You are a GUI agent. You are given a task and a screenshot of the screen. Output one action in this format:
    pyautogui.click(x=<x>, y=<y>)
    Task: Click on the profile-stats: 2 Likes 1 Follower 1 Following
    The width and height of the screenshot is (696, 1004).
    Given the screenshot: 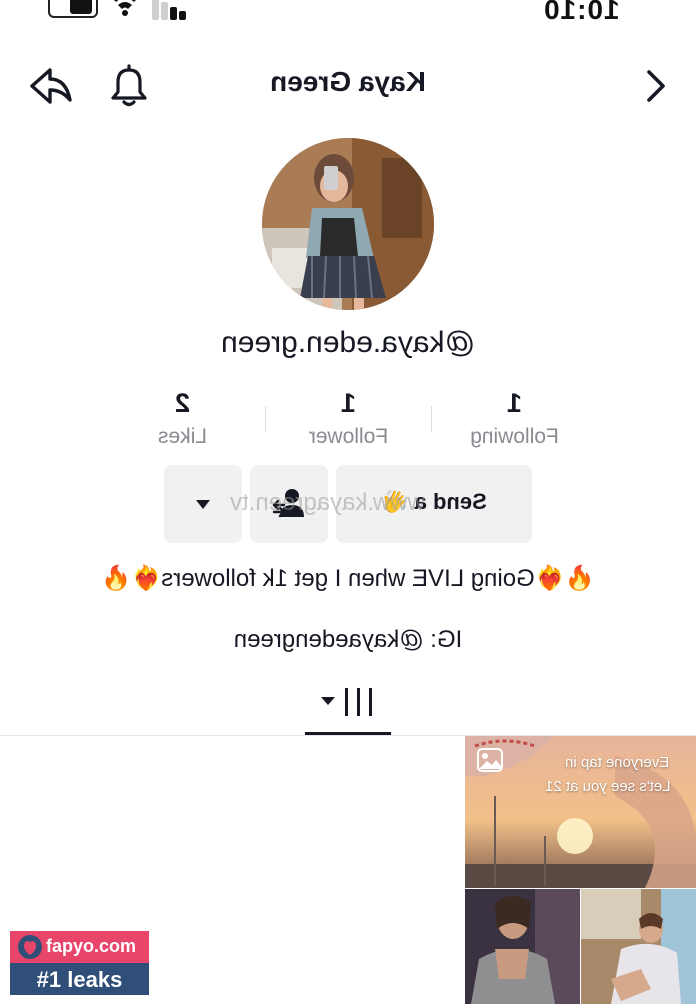 What is the action you would take?
    pyautogui.click(x=348, y=423)
    